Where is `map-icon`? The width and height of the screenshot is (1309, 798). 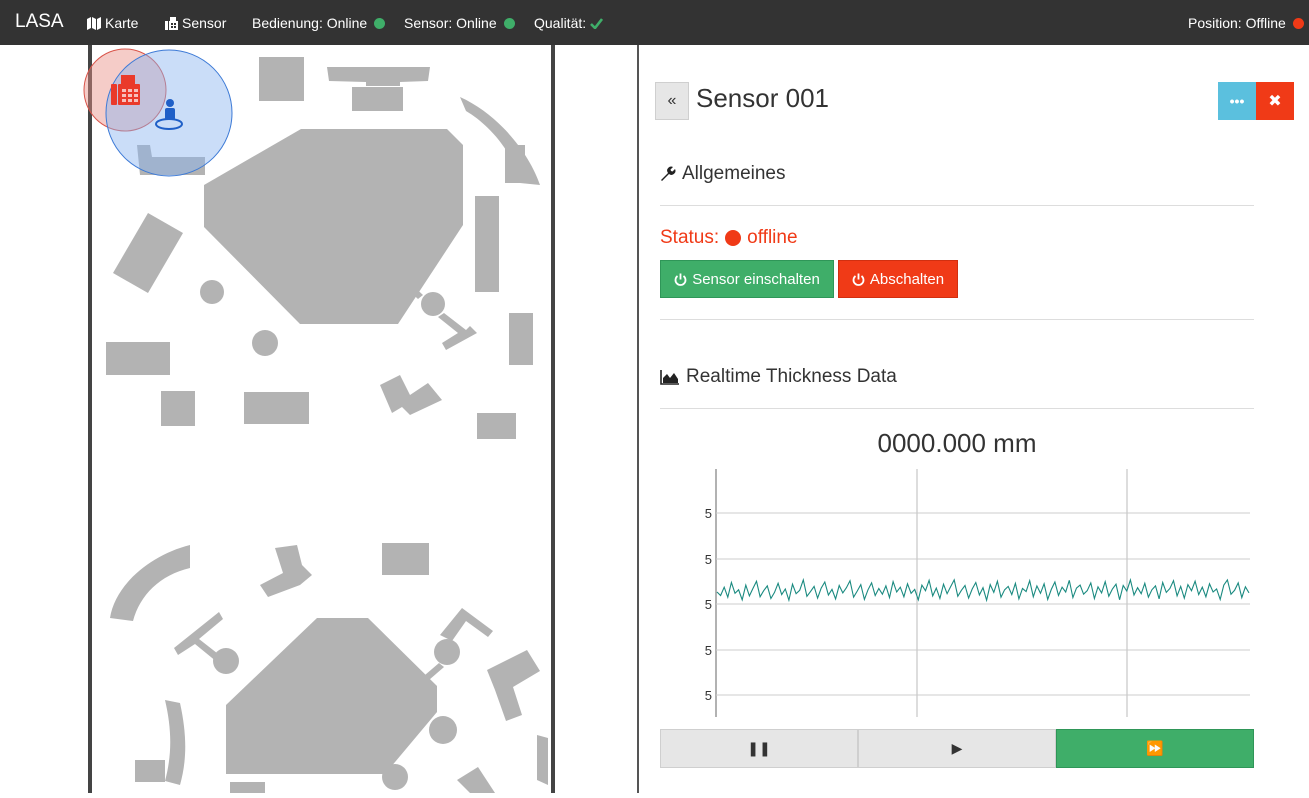 map-icon is located at coordinates (94, 23).